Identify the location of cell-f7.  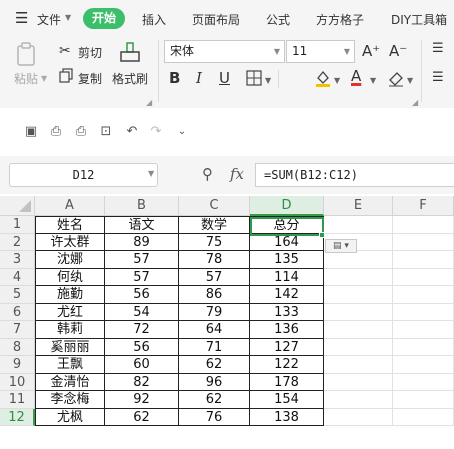
(423, 330).